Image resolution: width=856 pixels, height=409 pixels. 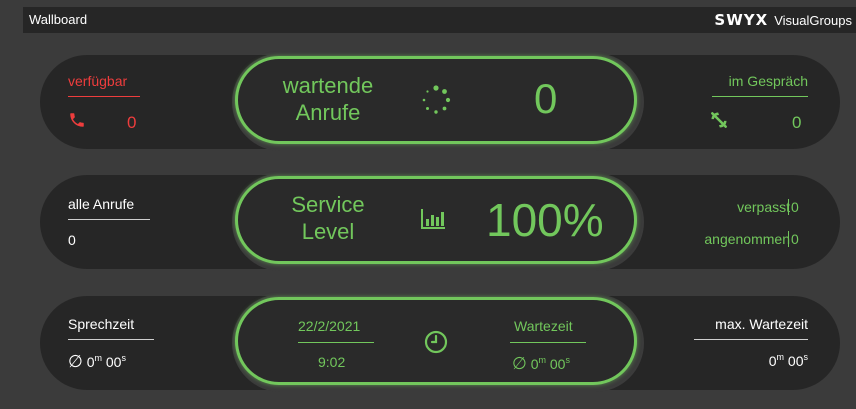 What do you see at coordinates (111, 339) in the screenshot?
I see `talk-time-divider` at bounding box center [111, 339].